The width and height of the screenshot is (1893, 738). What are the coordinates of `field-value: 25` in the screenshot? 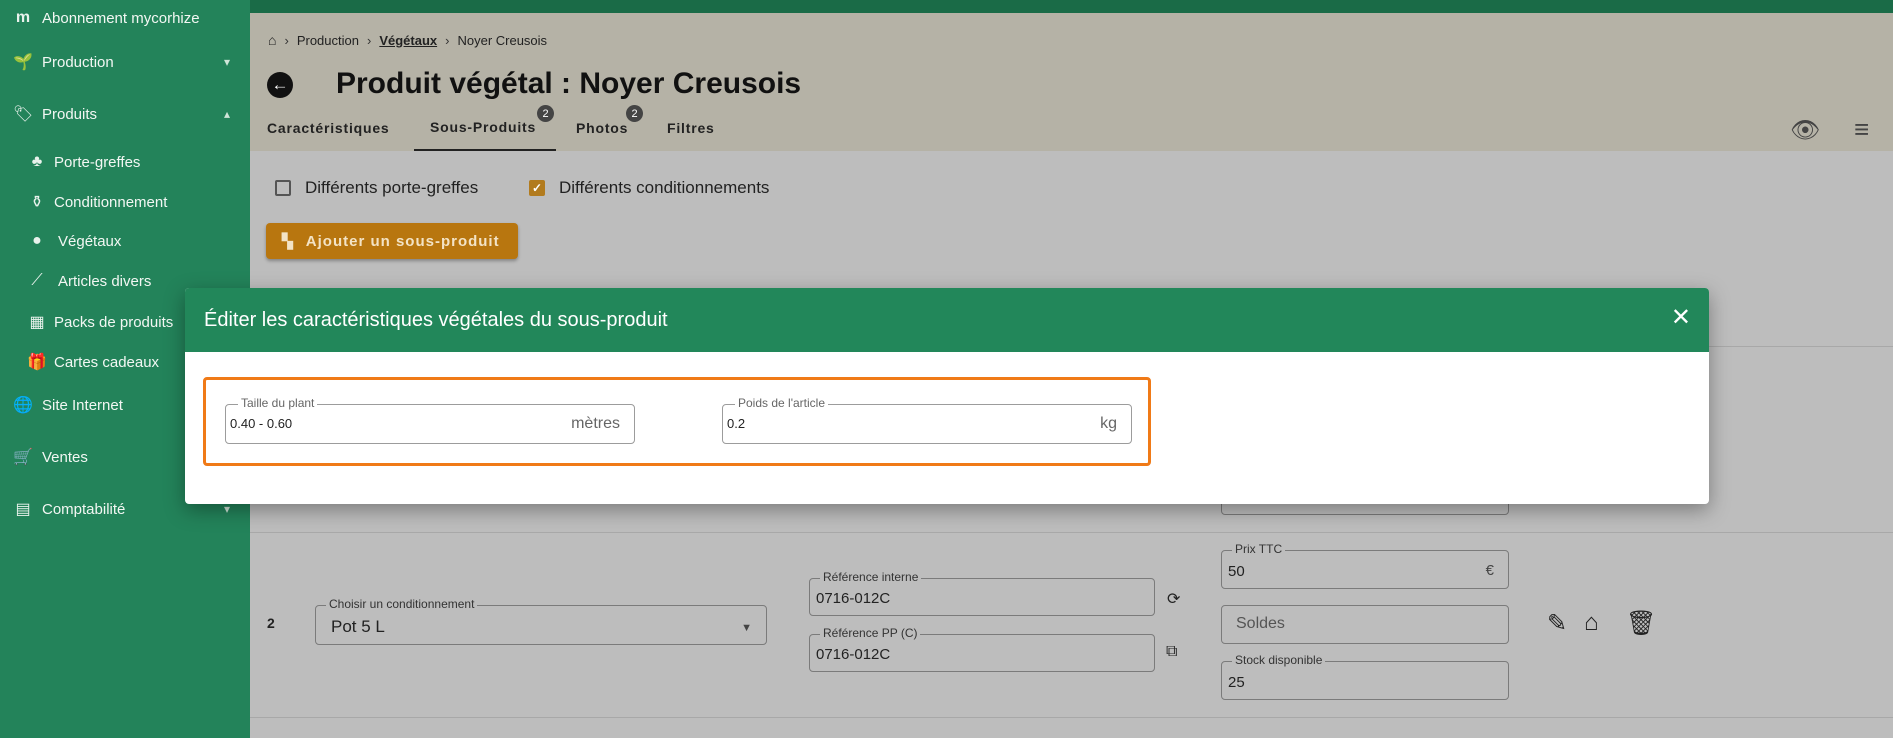 It's located at (1236, 682).